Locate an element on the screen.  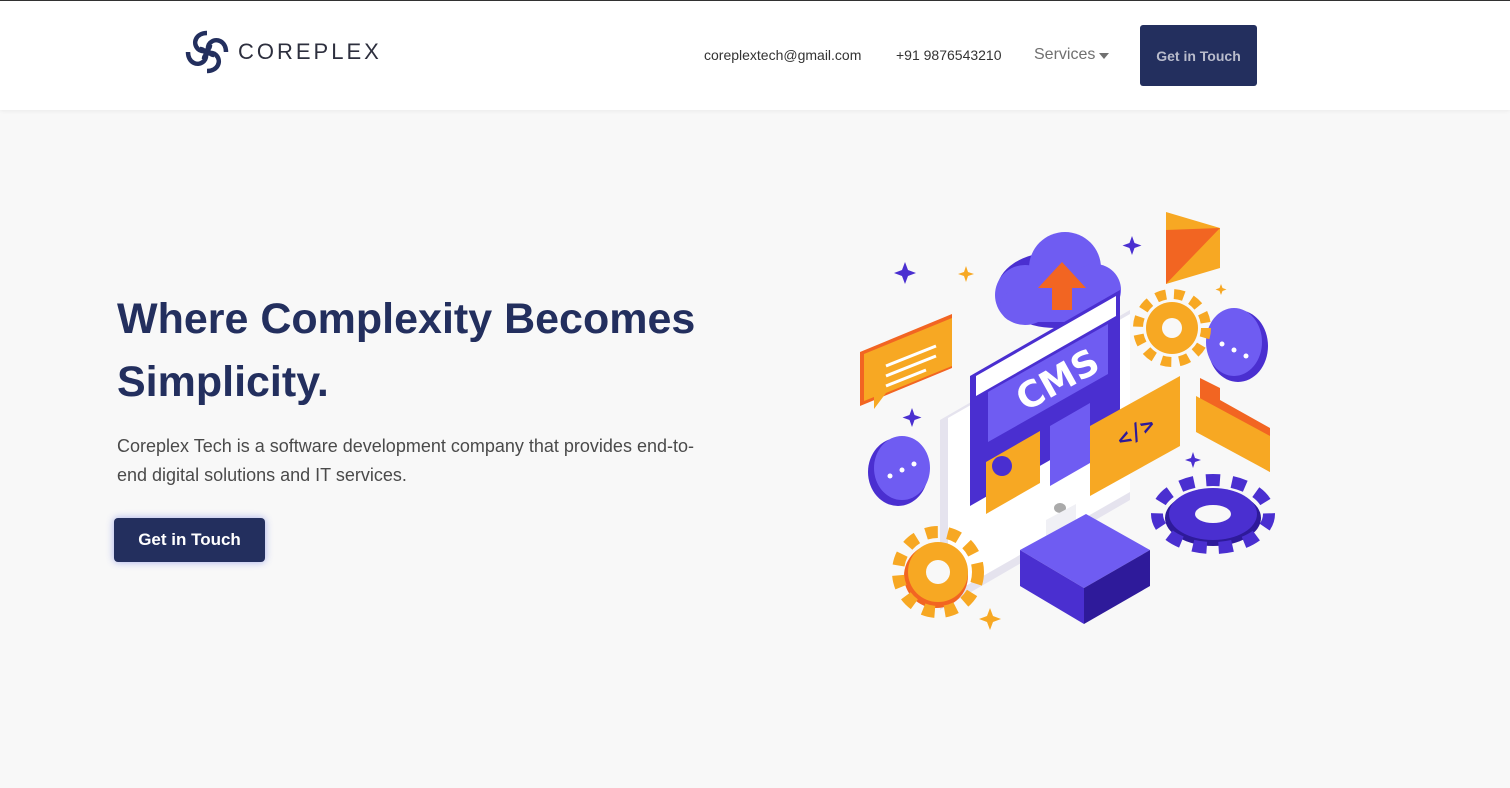
contact-email: coreplextech@gmail.com is located at coordinates (782, 55).